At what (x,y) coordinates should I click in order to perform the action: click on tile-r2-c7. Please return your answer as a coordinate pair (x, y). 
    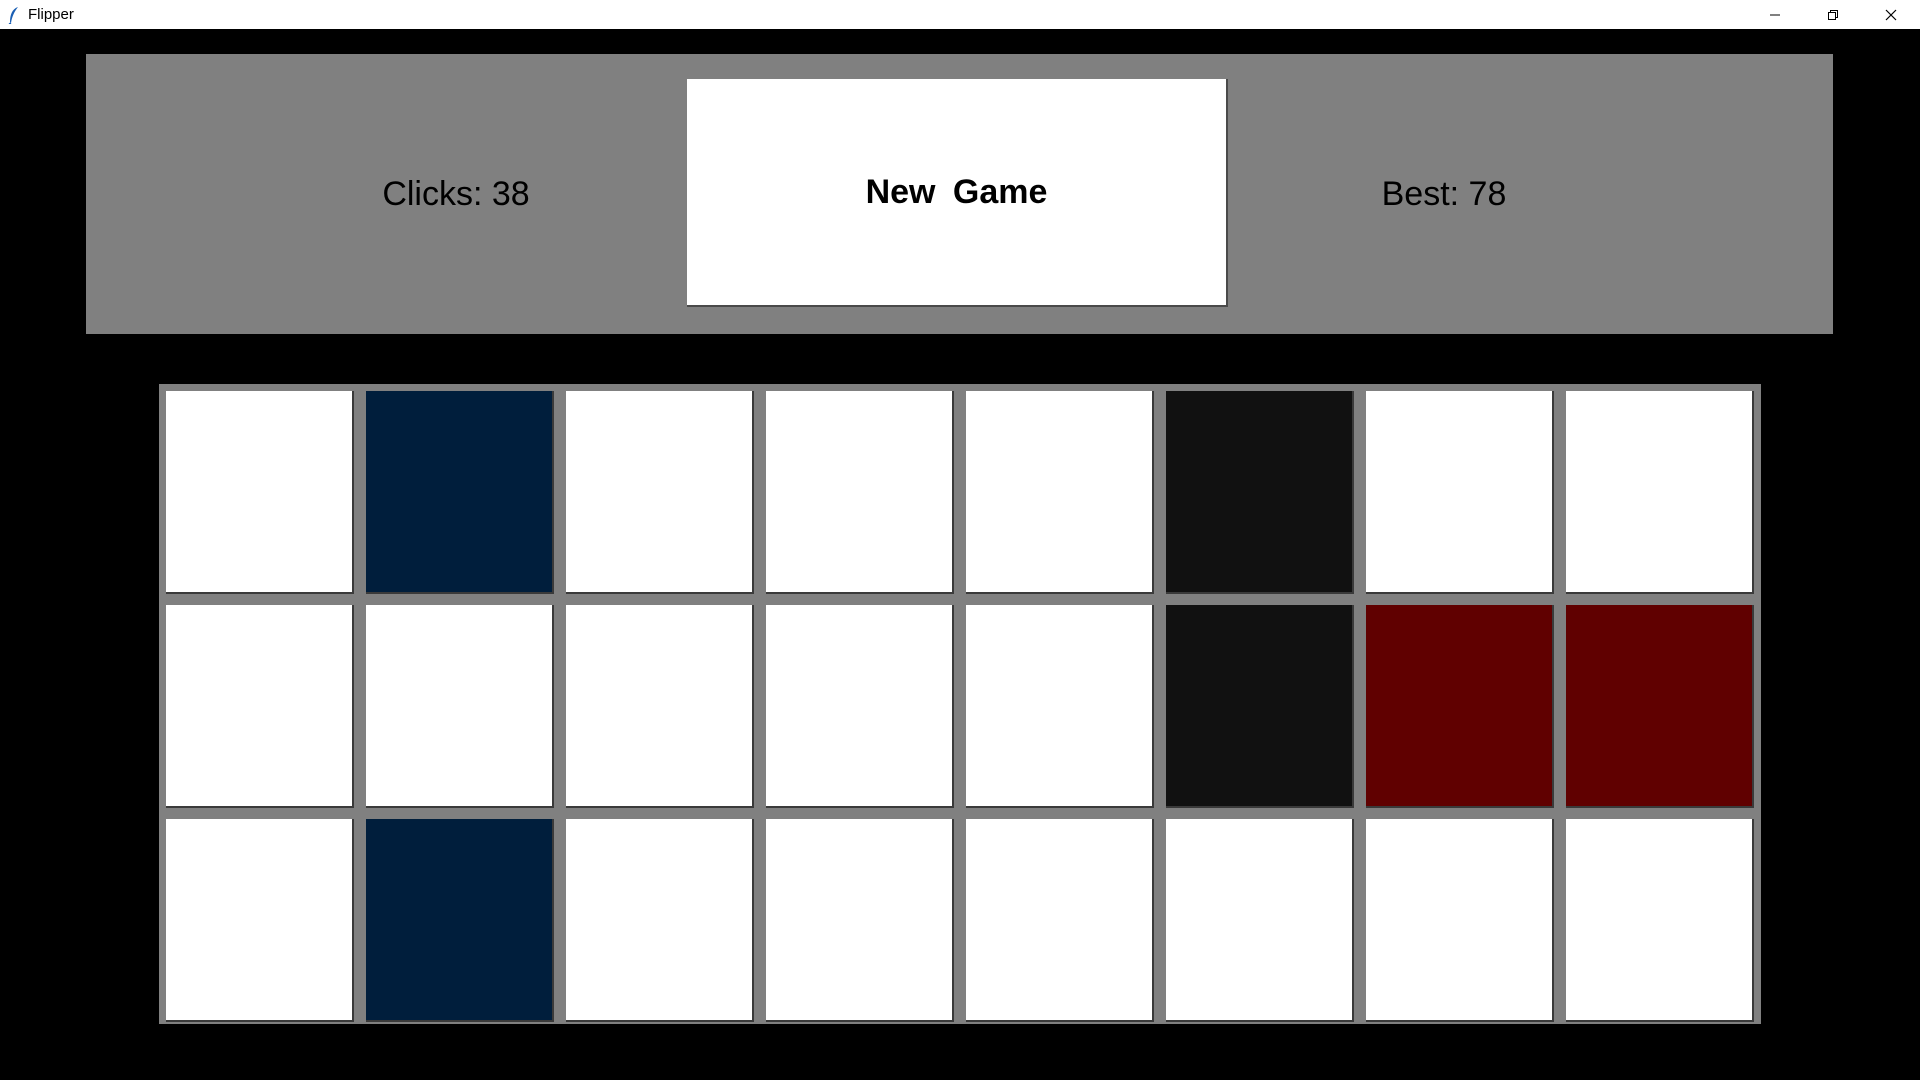
    Looking at the image, I should click on (1460, 706).